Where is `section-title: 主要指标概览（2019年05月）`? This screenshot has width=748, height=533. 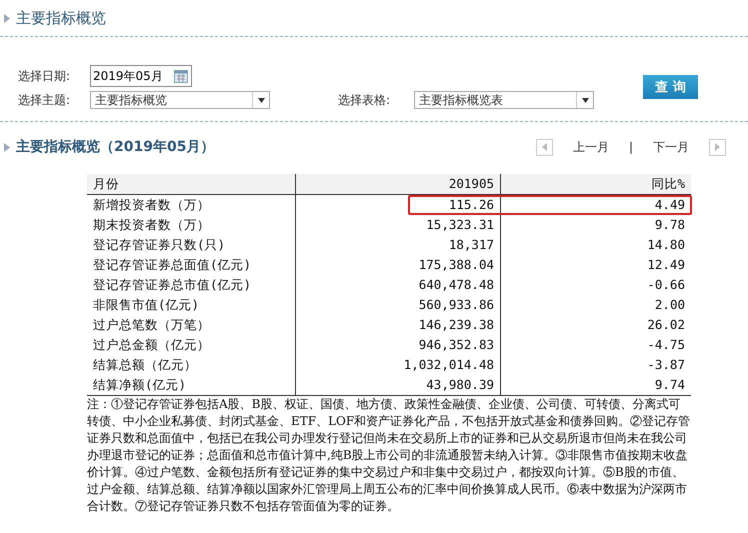 section-title: 主要指标概览（2019年05月） is located at coordinates (115, 147).